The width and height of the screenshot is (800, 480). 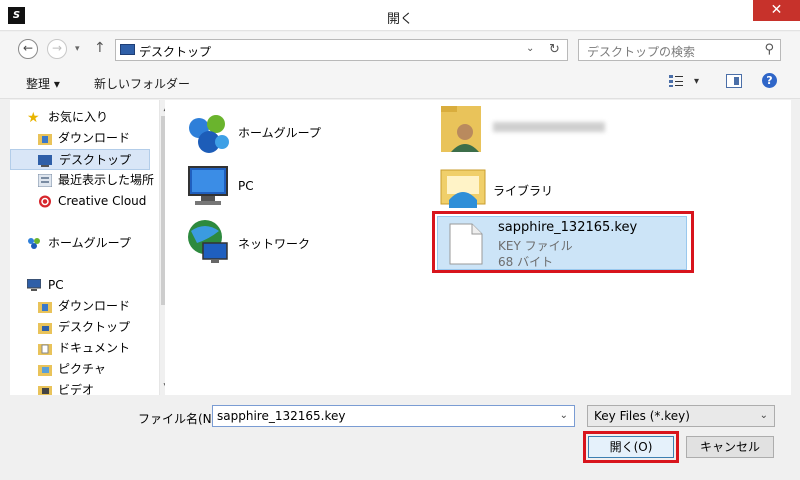 I want to click on nav-item-desktop: デスクトップ, so click(x=80, y=159).